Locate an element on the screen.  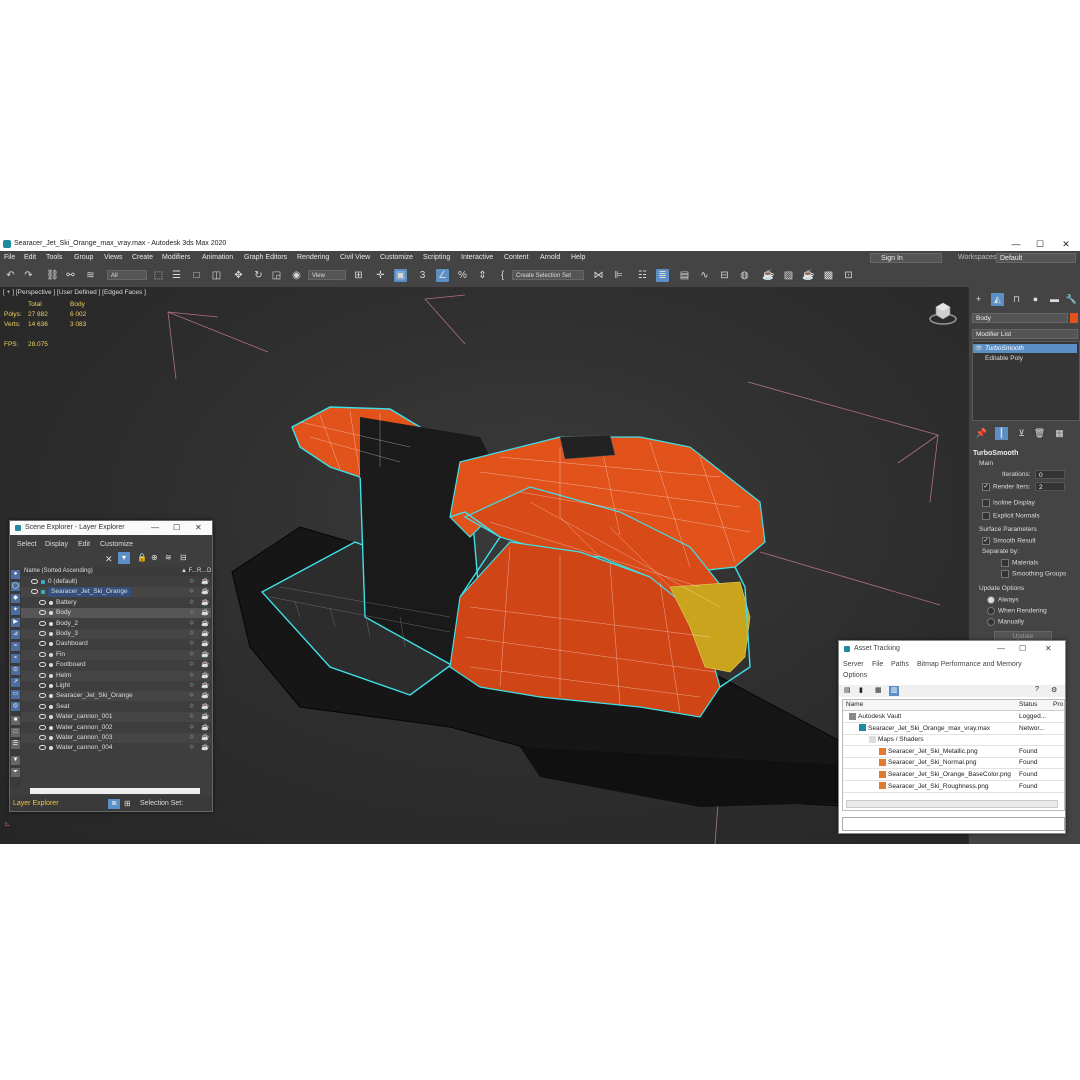
select-manipulate-icon: ✛ is located at coordinates (380, 275).